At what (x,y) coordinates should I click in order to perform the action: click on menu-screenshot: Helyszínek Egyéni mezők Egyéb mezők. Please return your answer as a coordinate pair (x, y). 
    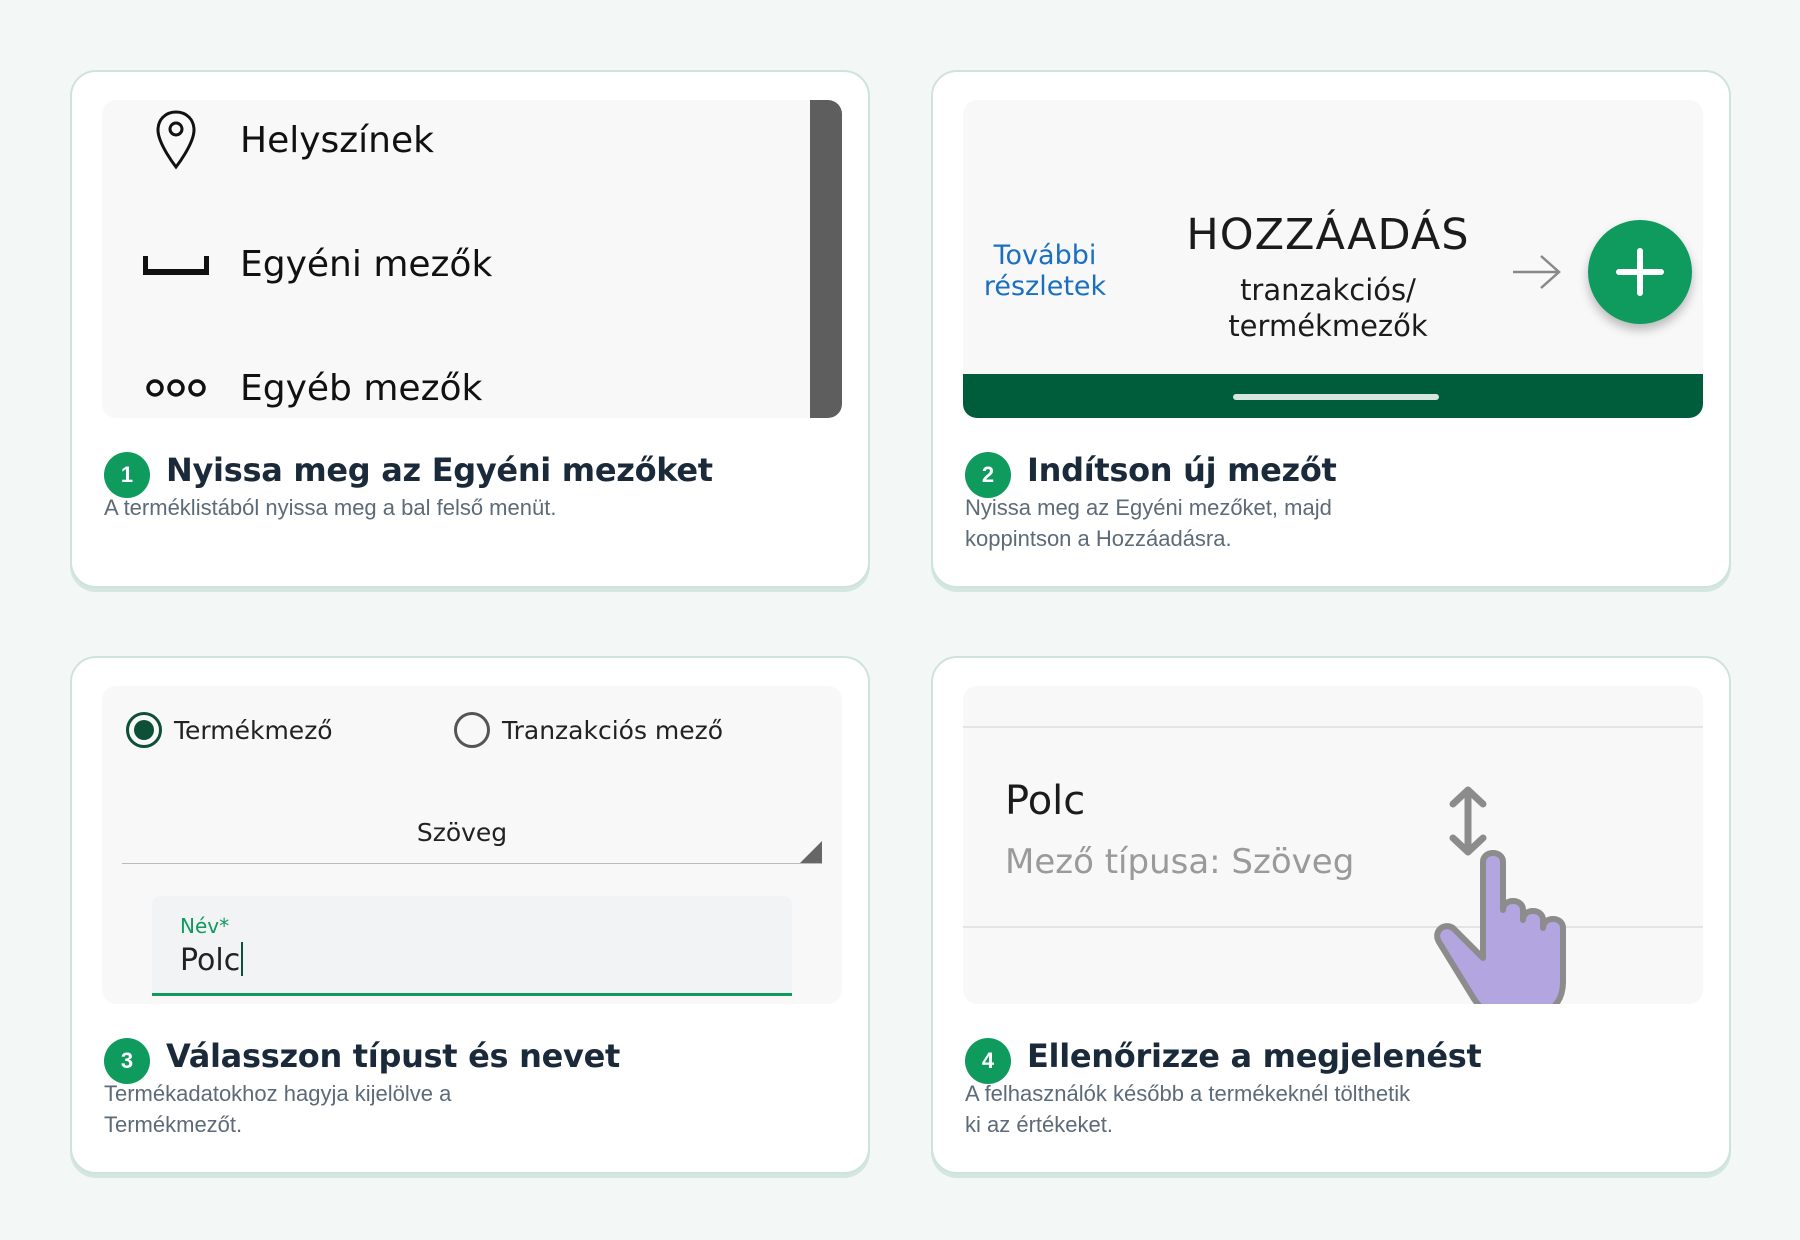
    Looking at the image, I should click on (472, 259).